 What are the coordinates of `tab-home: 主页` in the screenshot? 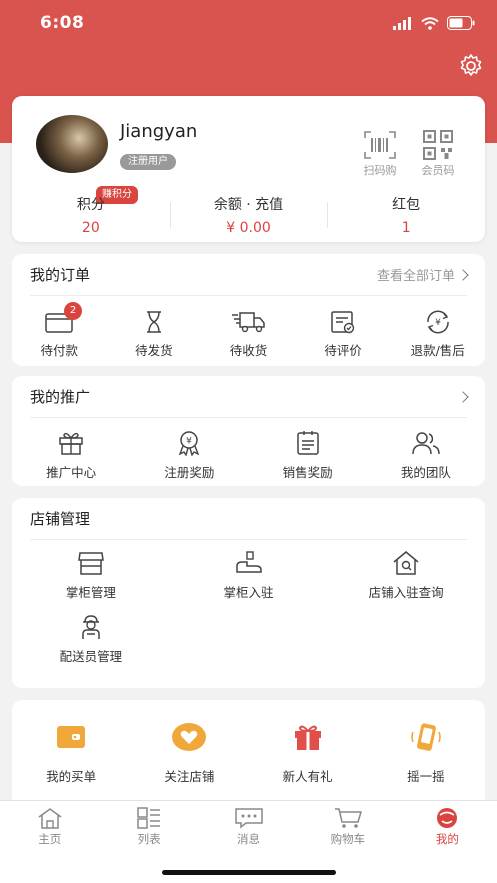 It's located at (49, 828).